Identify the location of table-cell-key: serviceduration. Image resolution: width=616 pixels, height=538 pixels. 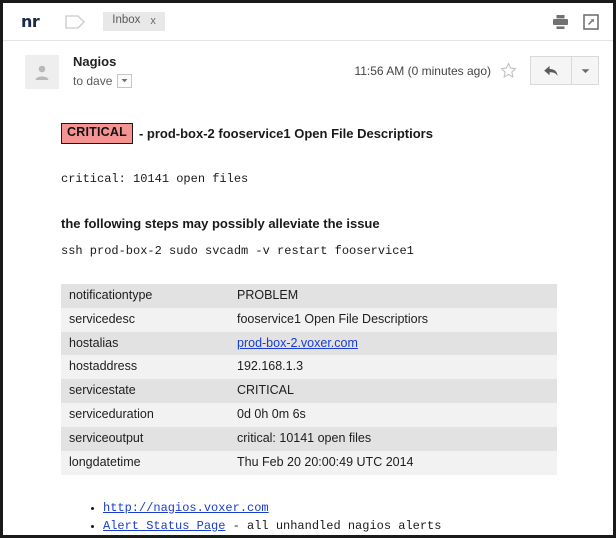
(145, 415).